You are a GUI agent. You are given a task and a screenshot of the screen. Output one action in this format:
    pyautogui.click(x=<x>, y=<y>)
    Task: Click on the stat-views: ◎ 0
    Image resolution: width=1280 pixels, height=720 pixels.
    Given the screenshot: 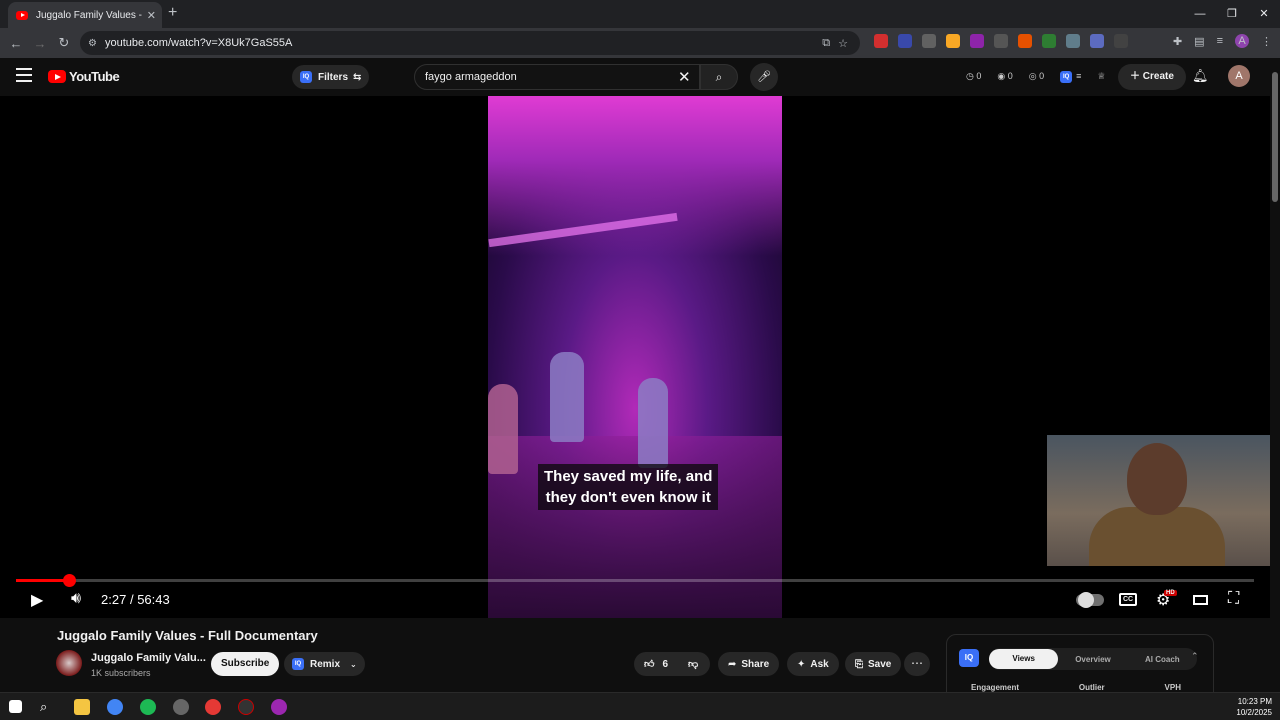 What is the action you would take?
    pyautogui.click(x=1036, y=76)
    